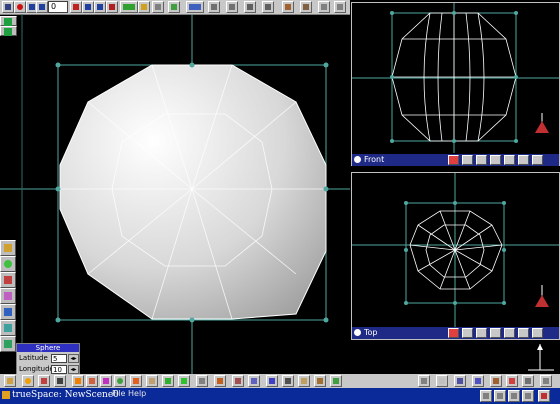  I want to click on prev-frame-icon, so click(42, 7).